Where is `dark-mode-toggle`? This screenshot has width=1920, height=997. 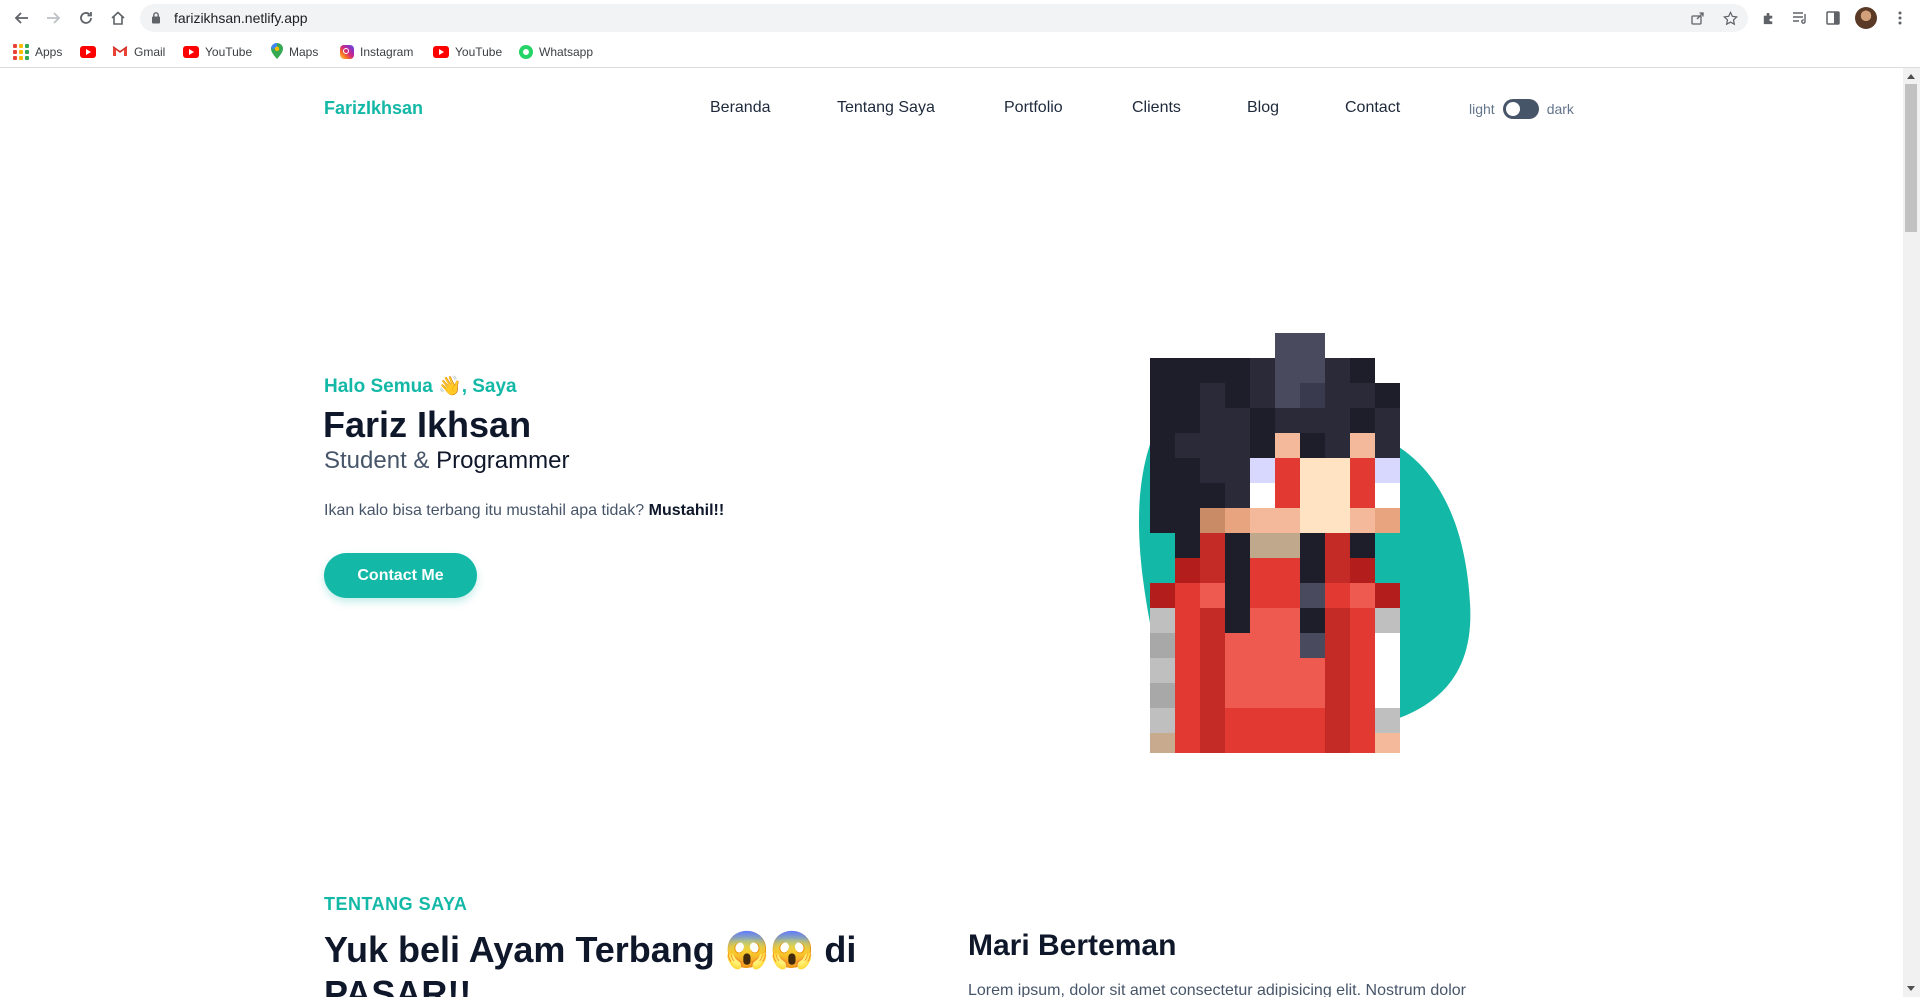
dark-mode-toggle is located at coordinates (1520, 109).